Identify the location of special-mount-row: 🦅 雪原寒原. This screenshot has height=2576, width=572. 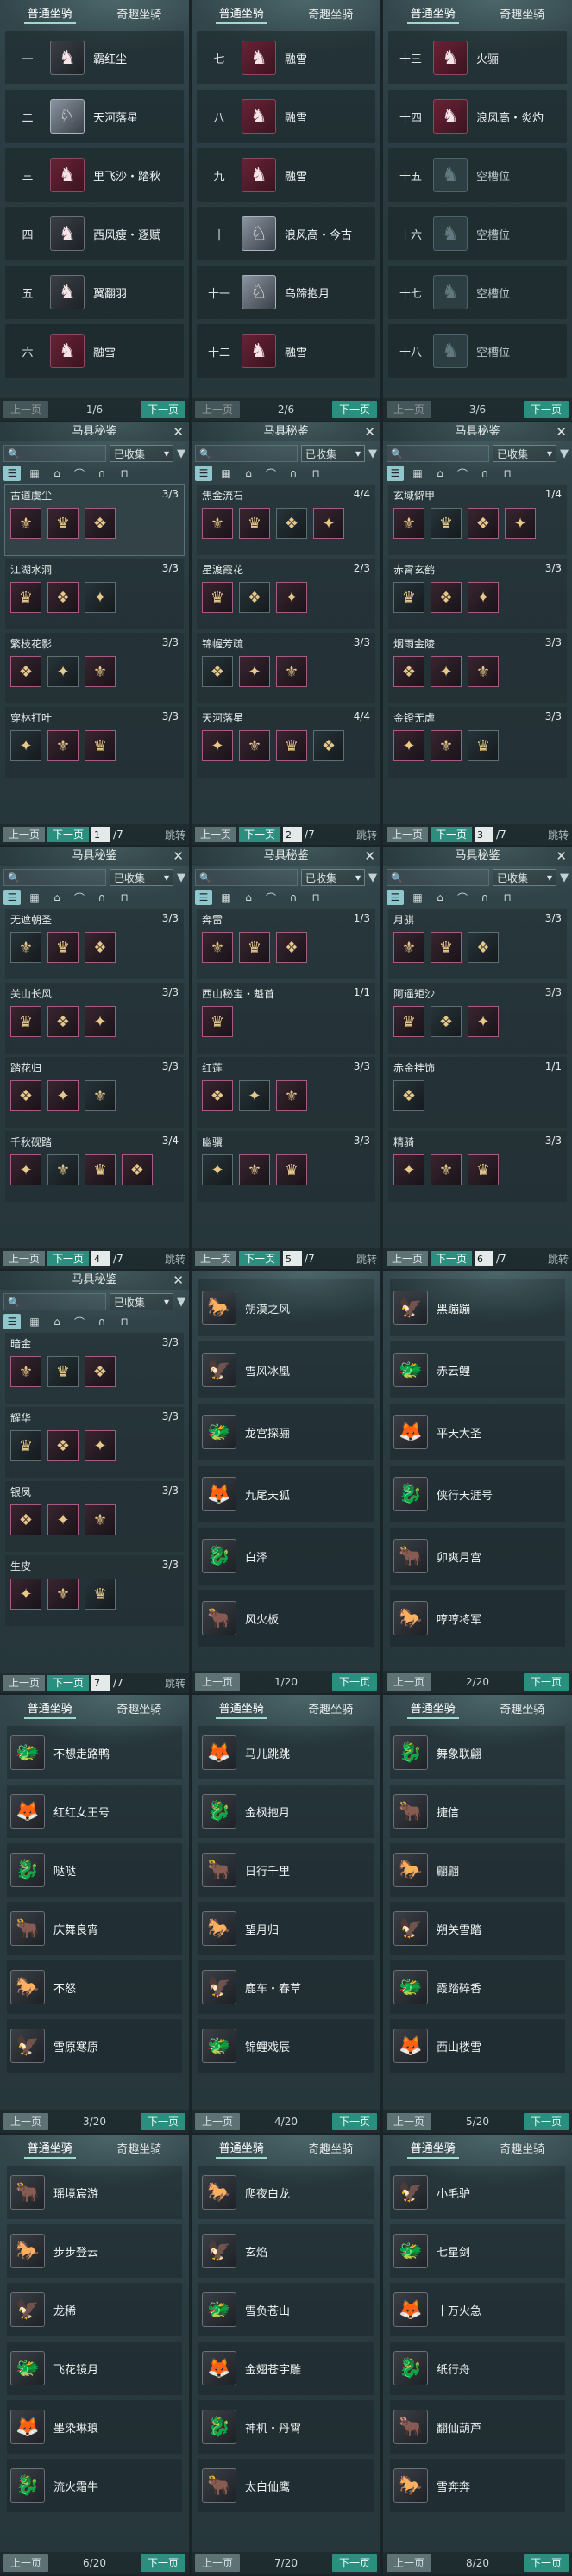
(95, 2046).